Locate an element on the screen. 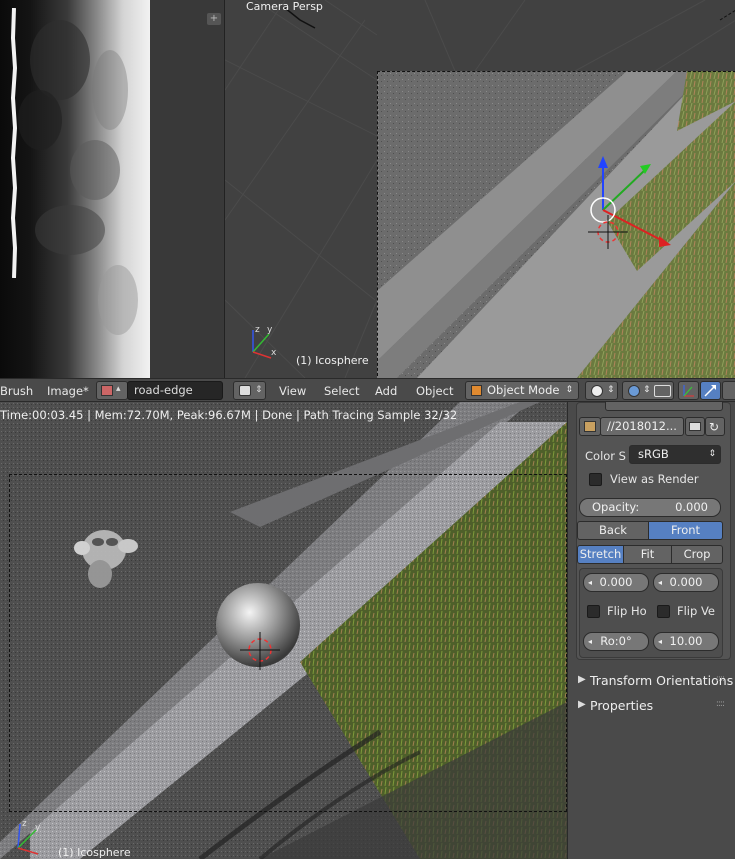 The width and height of the screenshot is (735, 859). image-editor: + is located at coordinates (111, 189).